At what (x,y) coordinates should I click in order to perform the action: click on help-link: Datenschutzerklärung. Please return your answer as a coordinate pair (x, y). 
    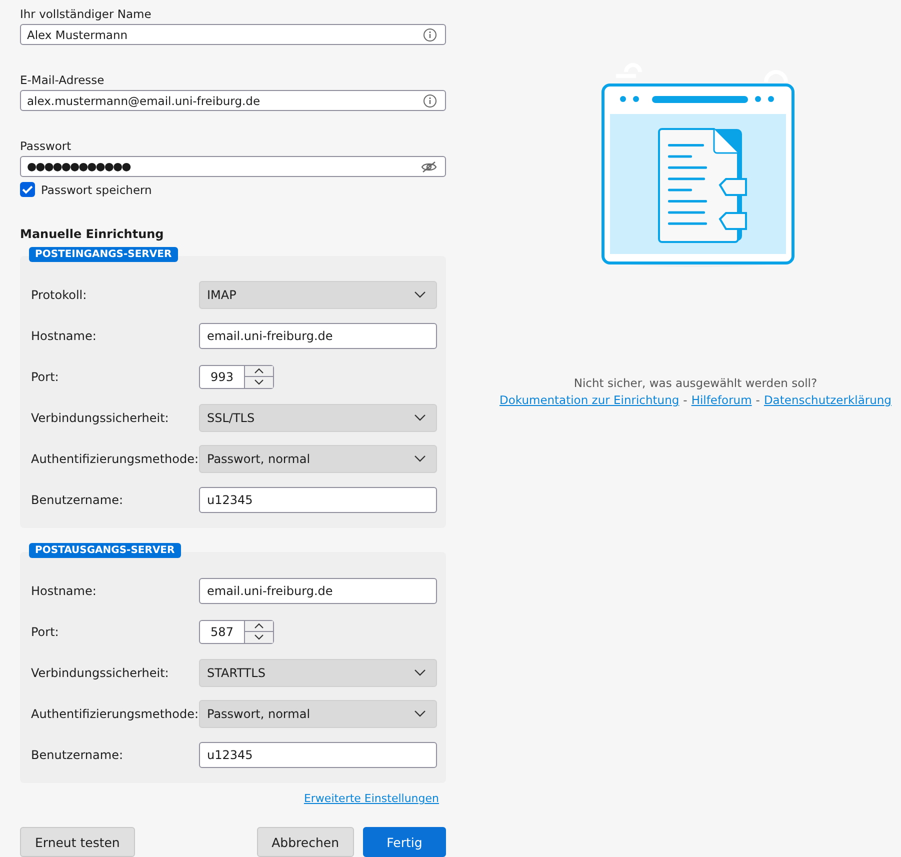
    Looking at the image, I should click on (828, 400).